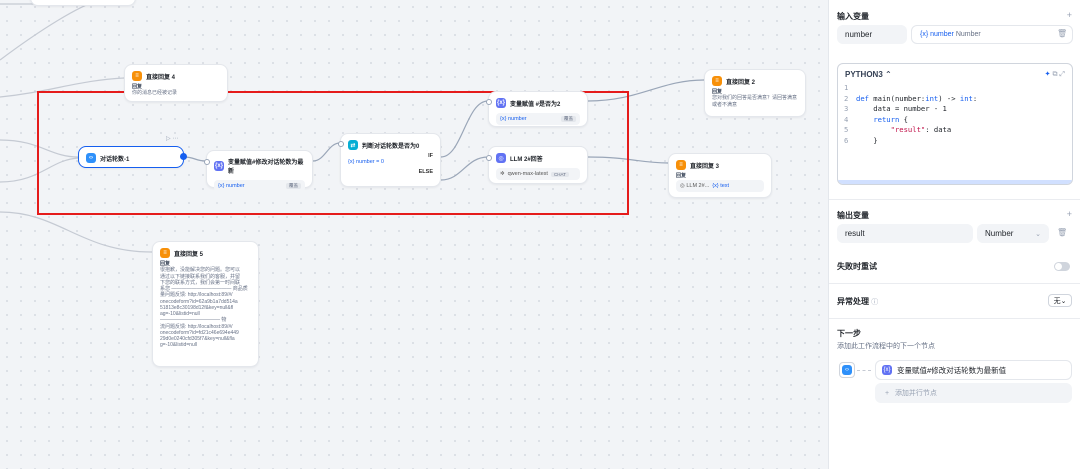 The height and width of the screenshot is (469, 1080). Describe the element at coordinates (864, 370) in the screenshot. I see `connector-line` at that location.